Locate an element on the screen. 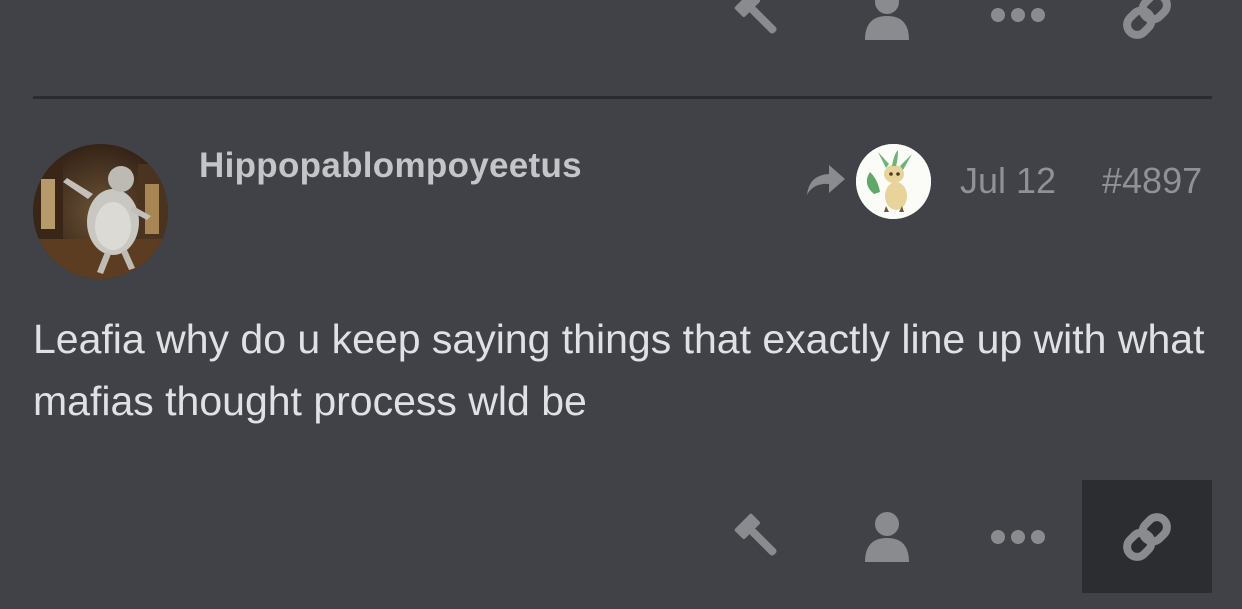 The width and height of the screenshot is (1242, 609). avatar-image is located at coordinates (100, 211).